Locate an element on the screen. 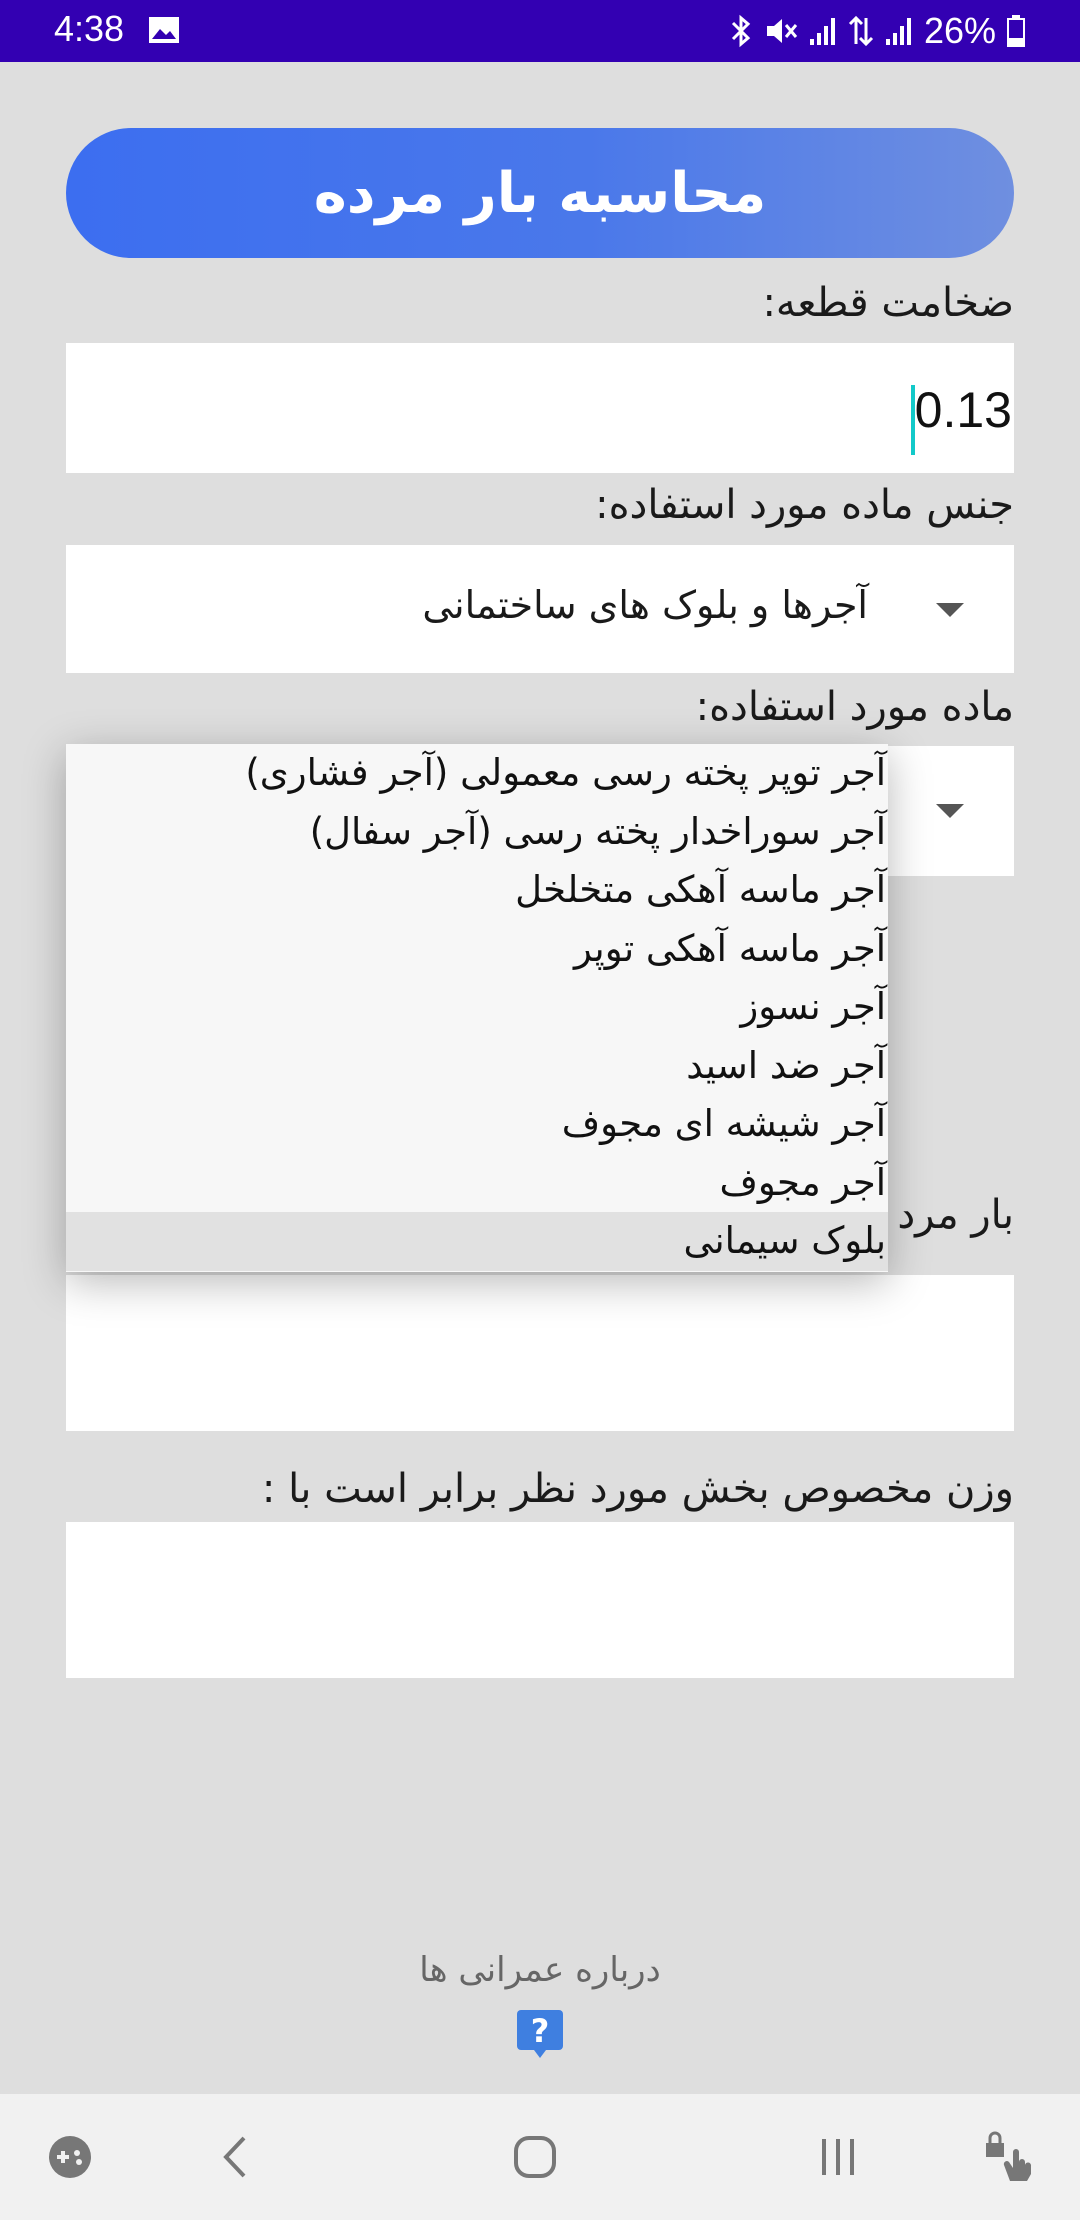 The height and width of the screenshot is (2220, 1080). touch-lock-button is located at coordinates (1010, 2157).